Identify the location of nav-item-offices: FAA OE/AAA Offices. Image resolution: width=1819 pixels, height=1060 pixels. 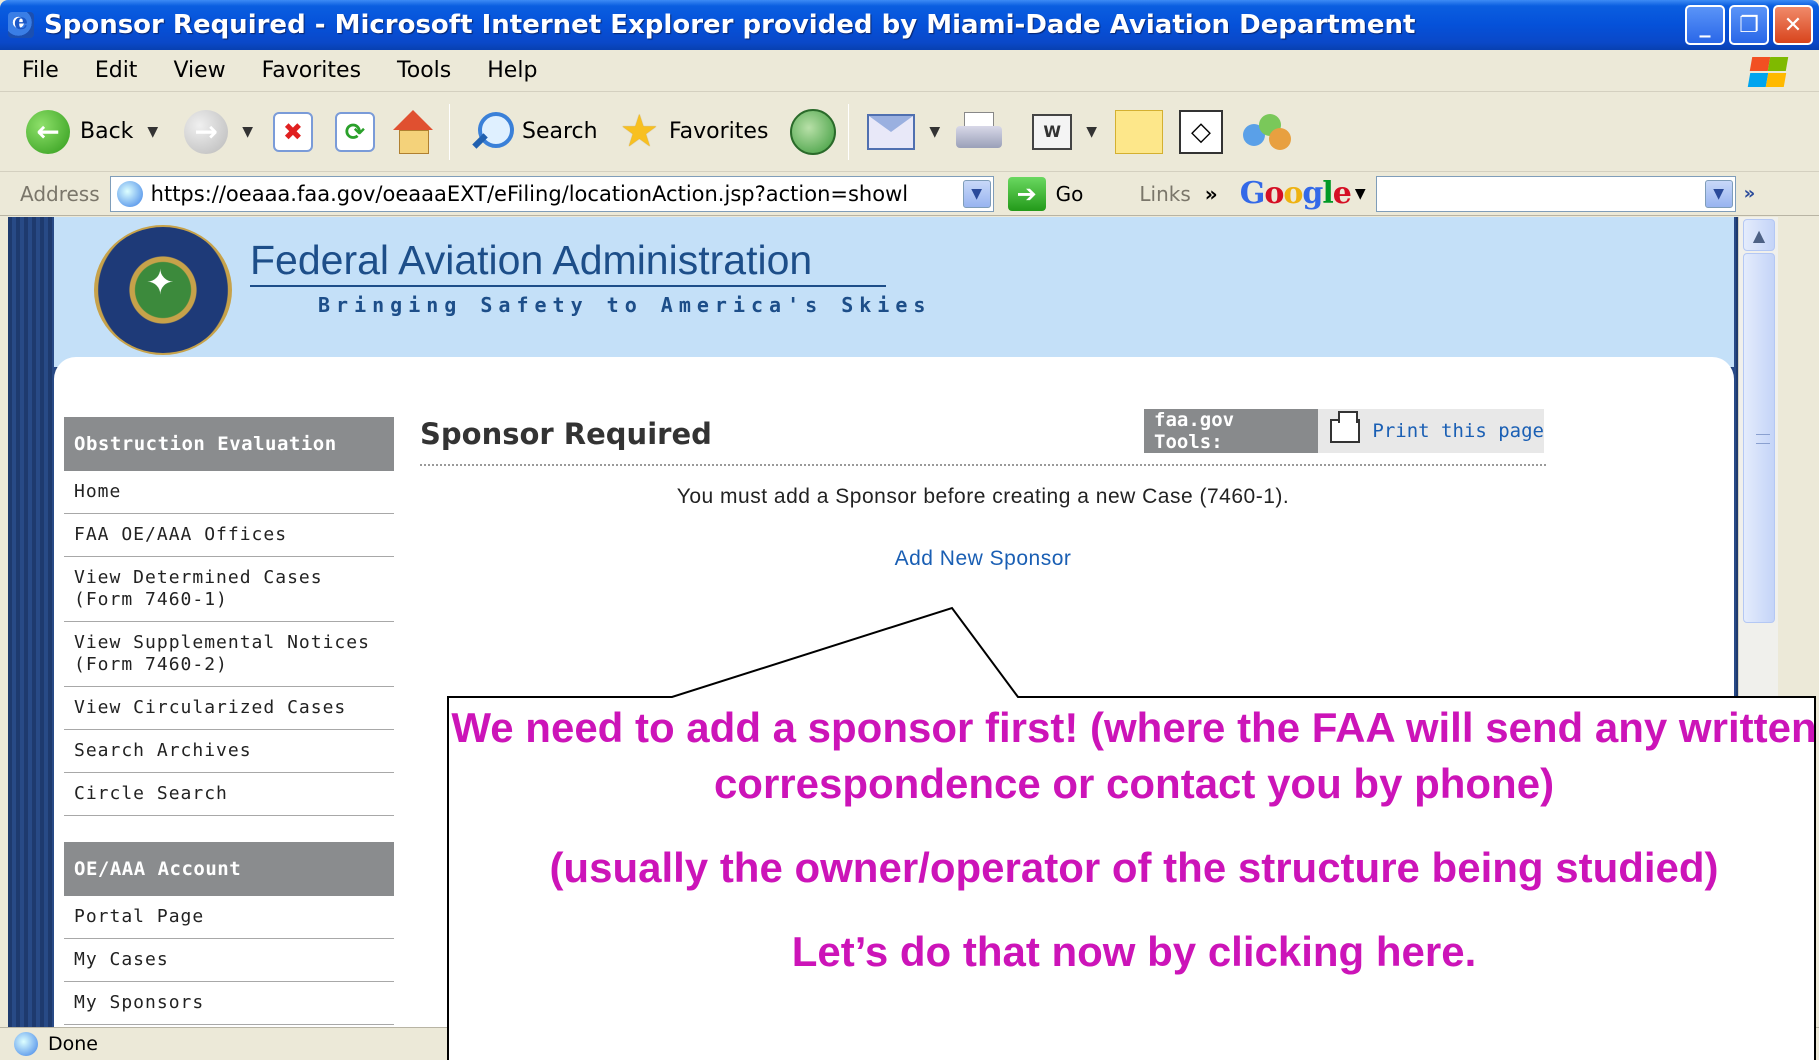
(229, 535).